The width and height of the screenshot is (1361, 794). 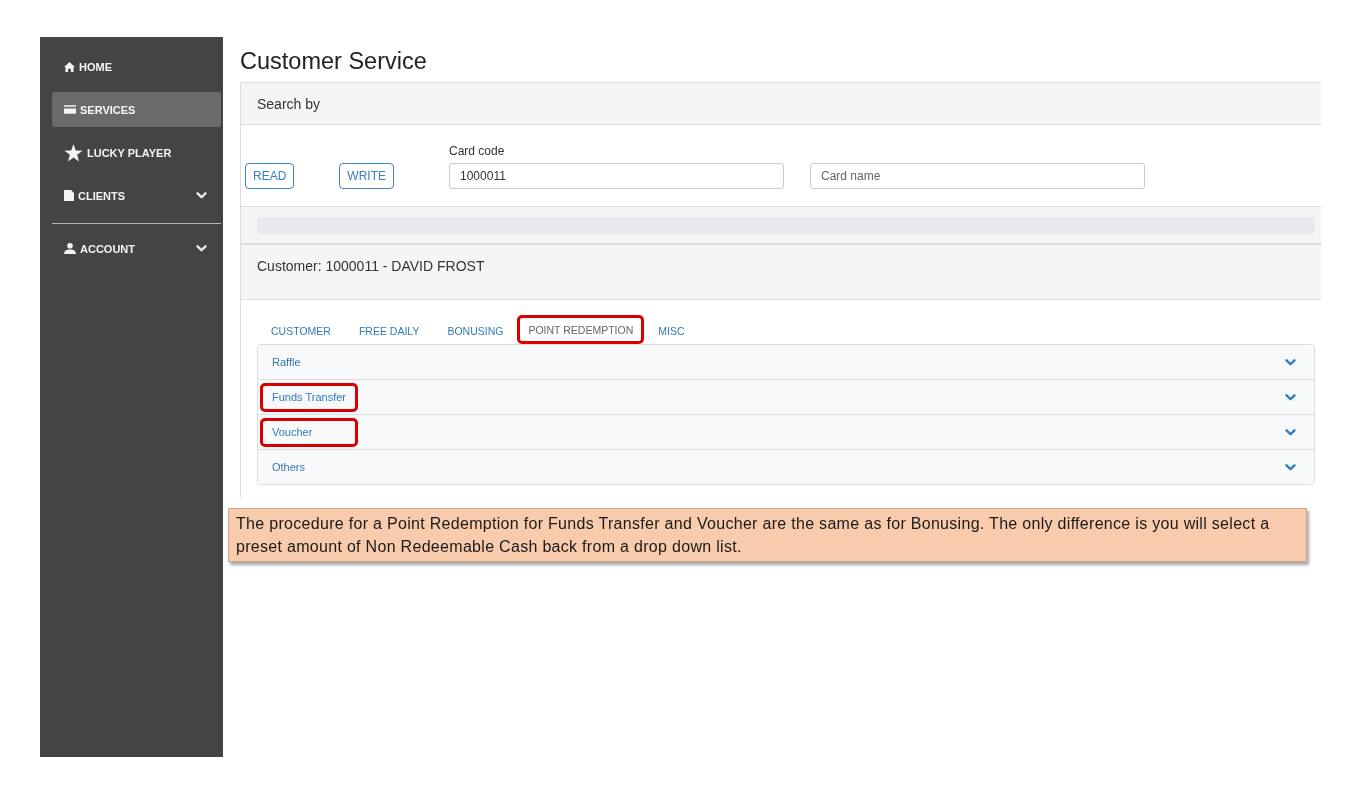 I want to click on panel-heading: Search by, so click(x=781, y=104).